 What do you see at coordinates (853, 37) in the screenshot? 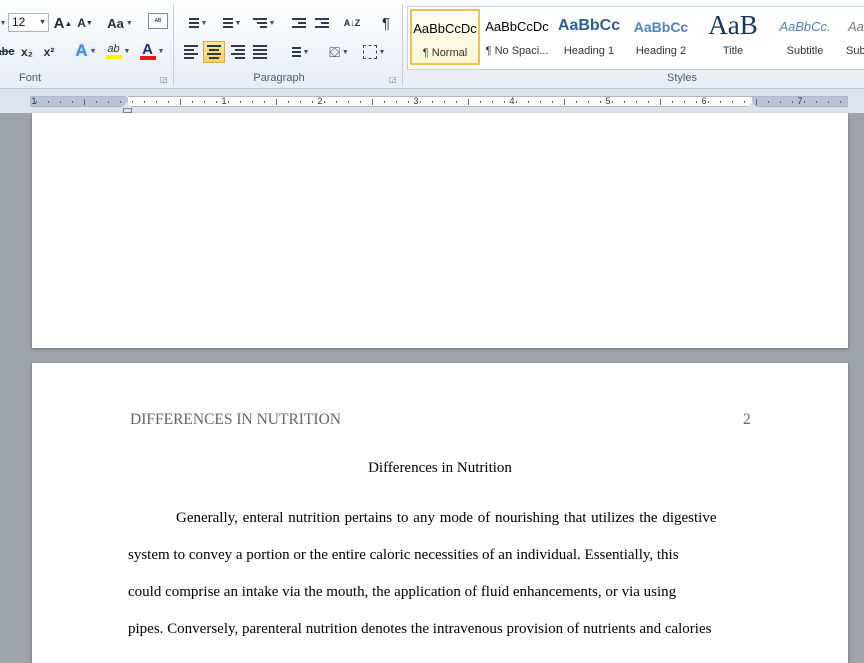
I see `style-subtle: Aa Sub` at bounding box center [853, 37].